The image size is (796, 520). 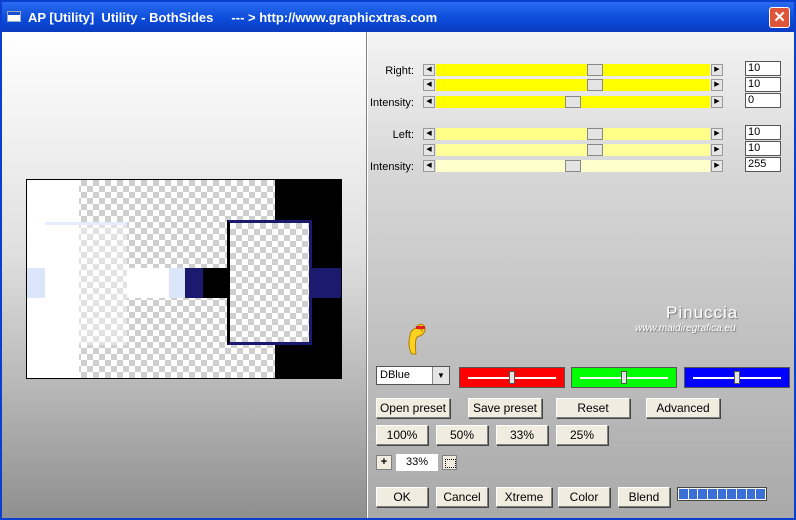 I want to click on advanced-button: Advanced, so click(x=683, y=408).